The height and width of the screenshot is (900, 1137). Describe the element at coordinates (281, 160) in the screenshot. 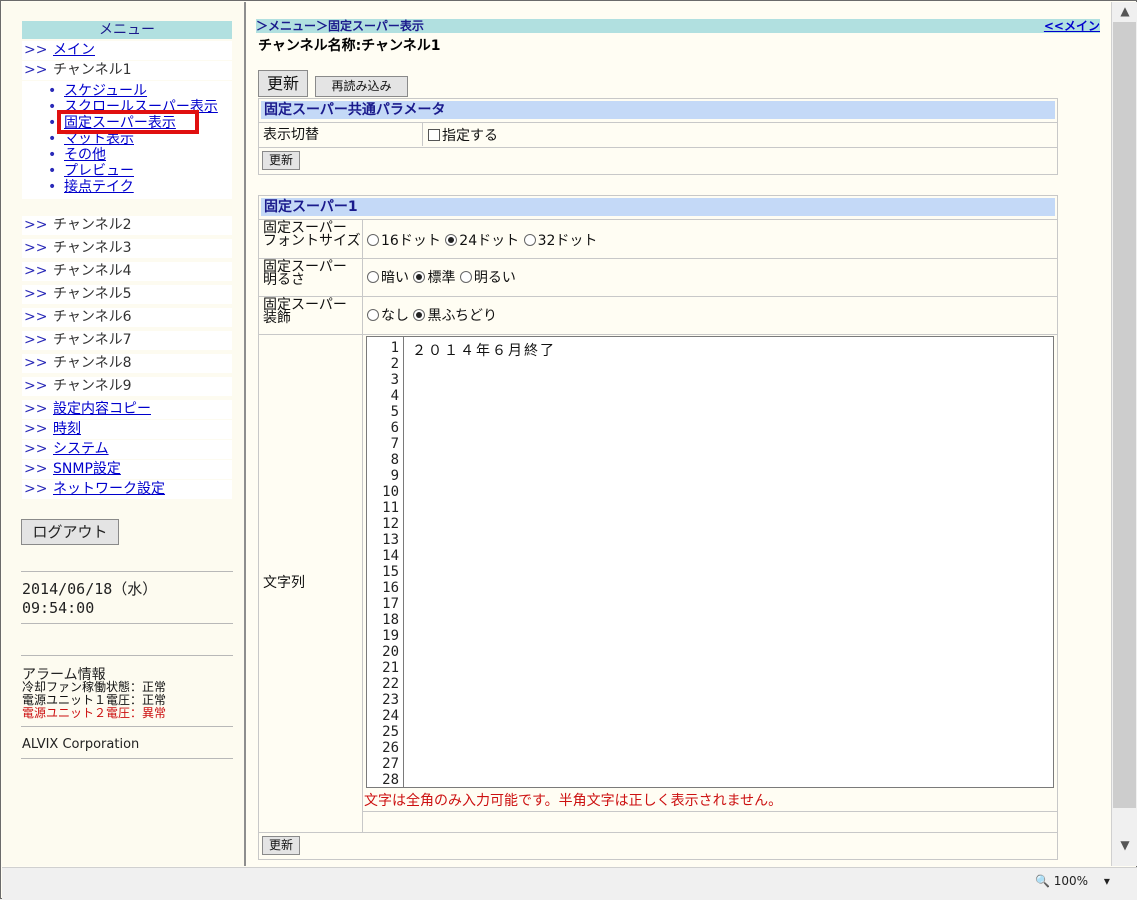

I see `common-update-button: 更新` at that location.